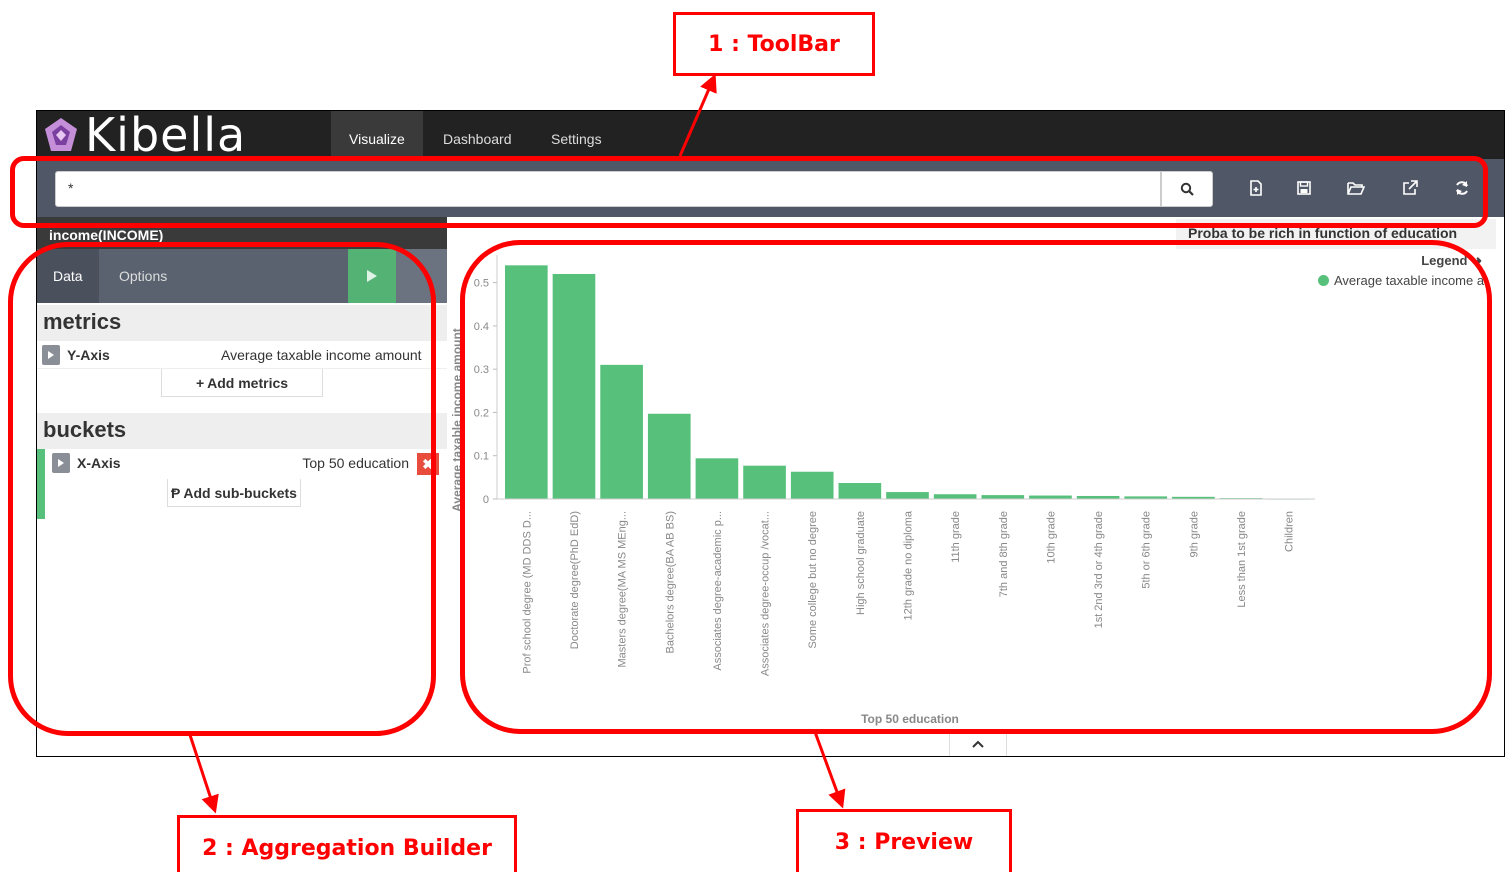  I want to click on callout-aggregation-builder: 2 : Aggregation Builder, so click(347, 843).